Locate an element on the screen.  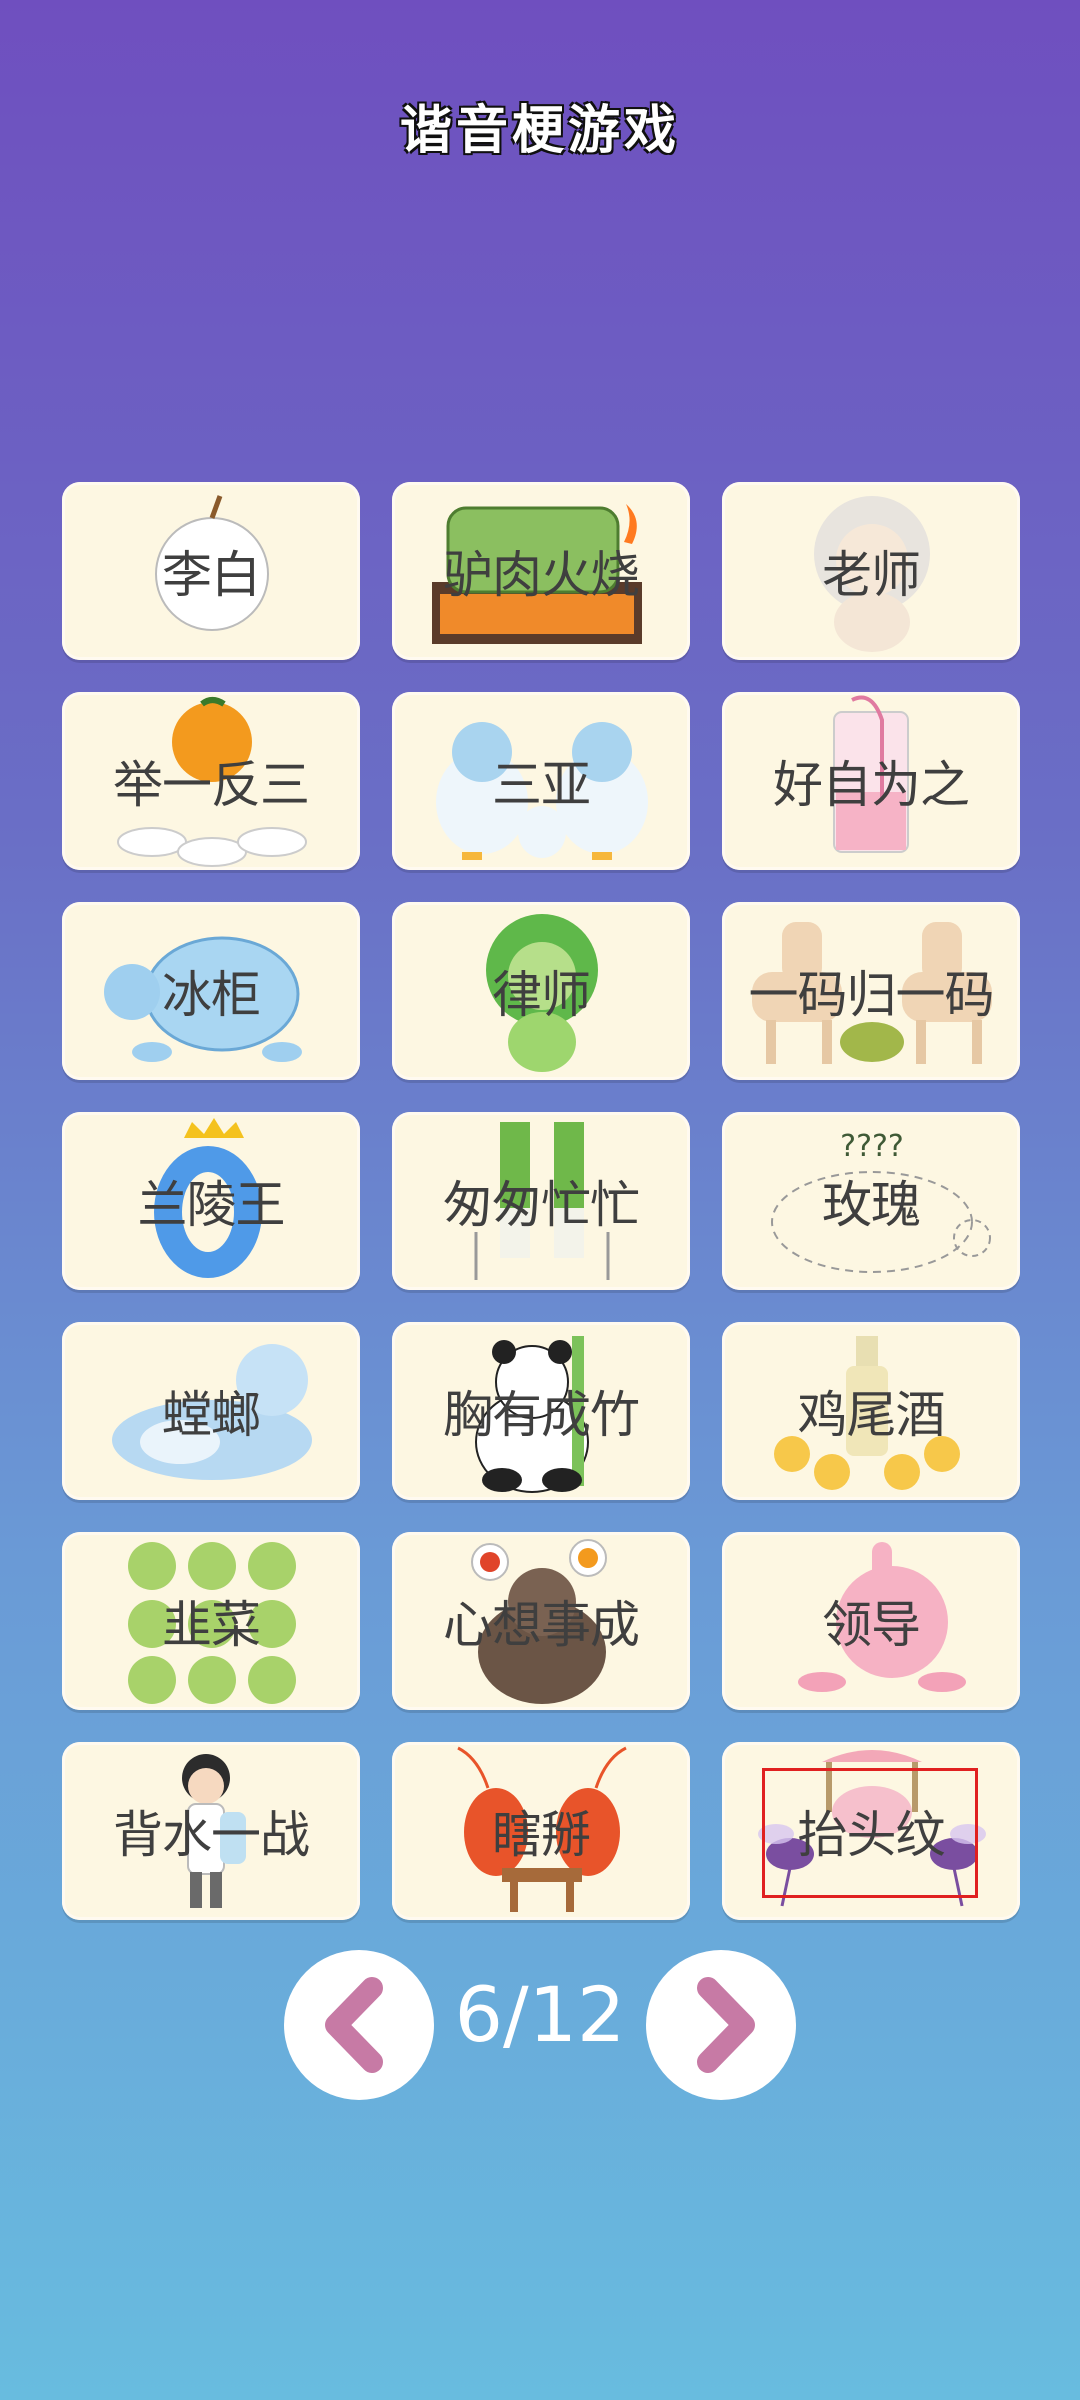
selection-highlight is located at coordinates (870, 1833).